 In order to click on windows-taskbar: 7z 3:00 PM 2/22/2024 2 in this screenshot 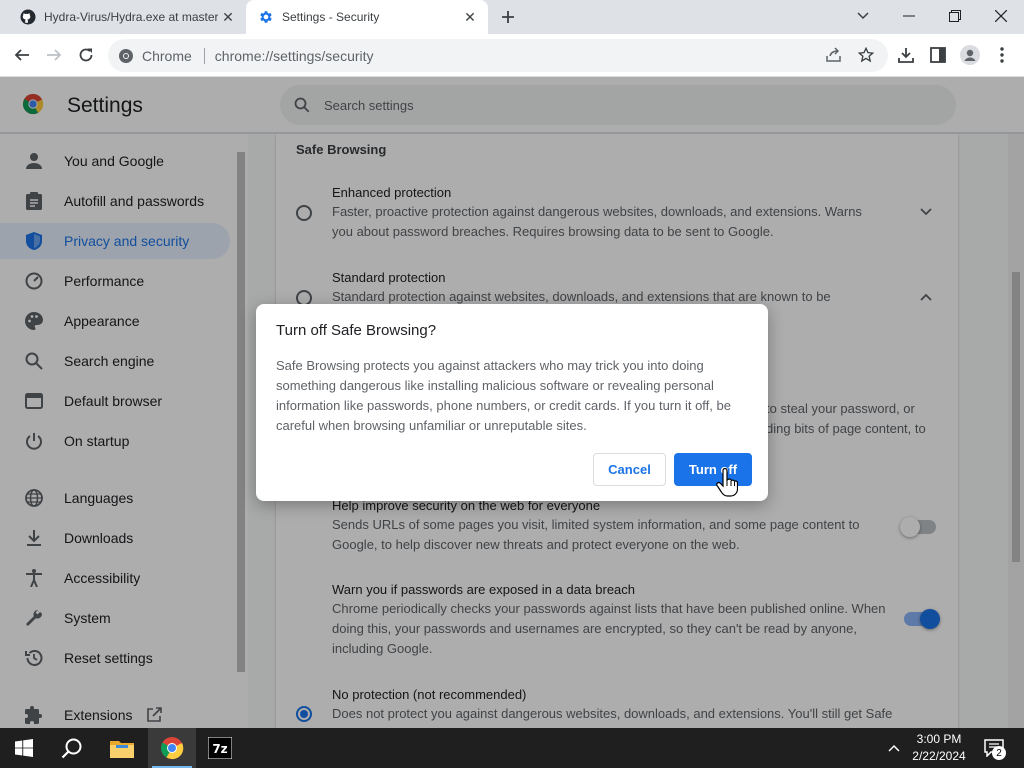, I will do `click(512, 748)`.